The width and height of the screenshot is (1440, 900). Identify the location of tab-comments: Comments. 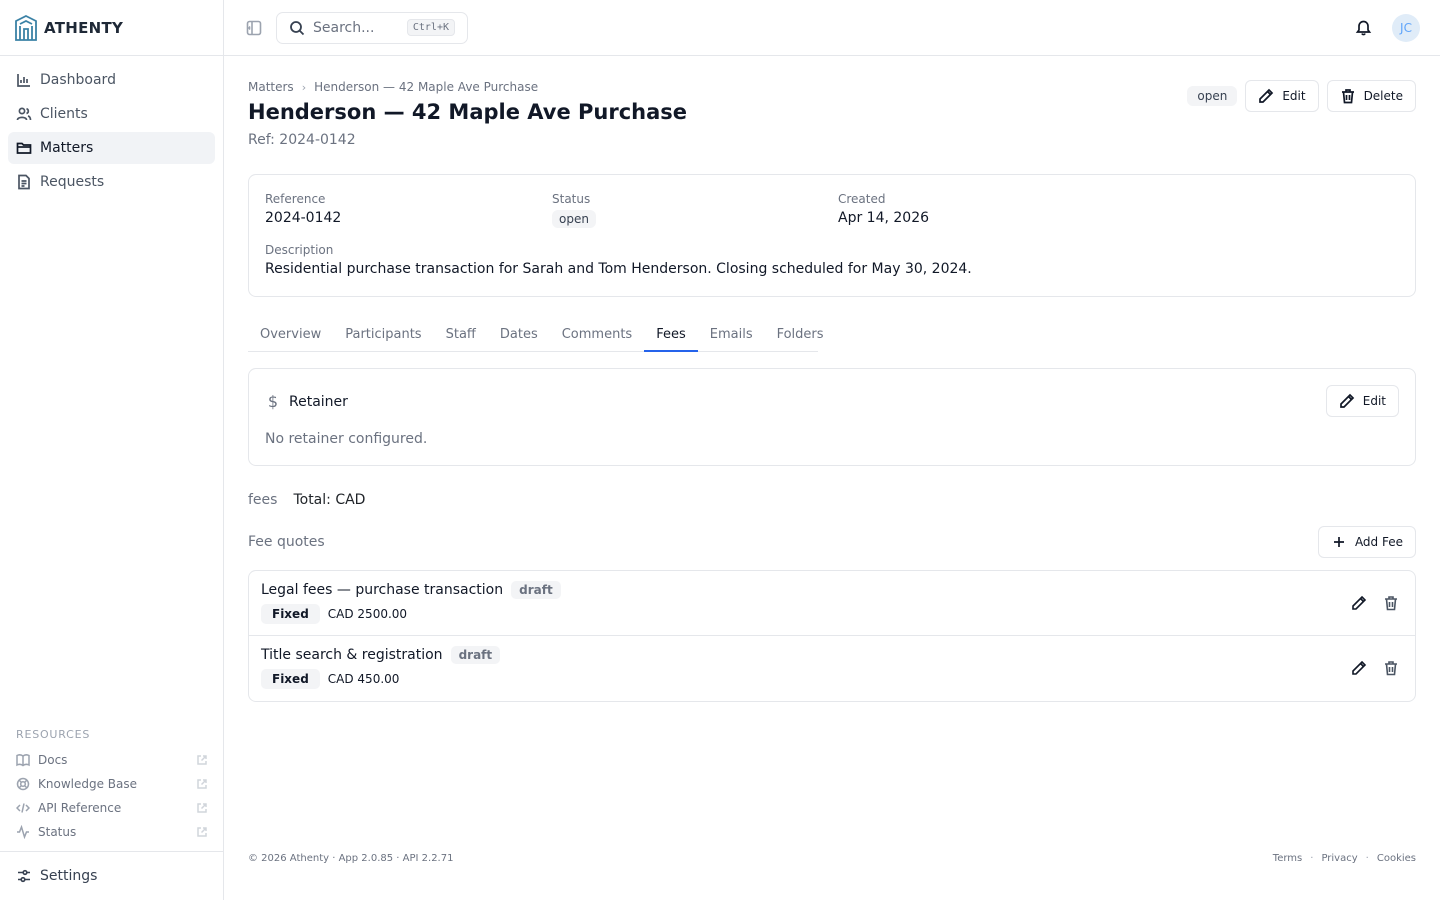
(597, 337).